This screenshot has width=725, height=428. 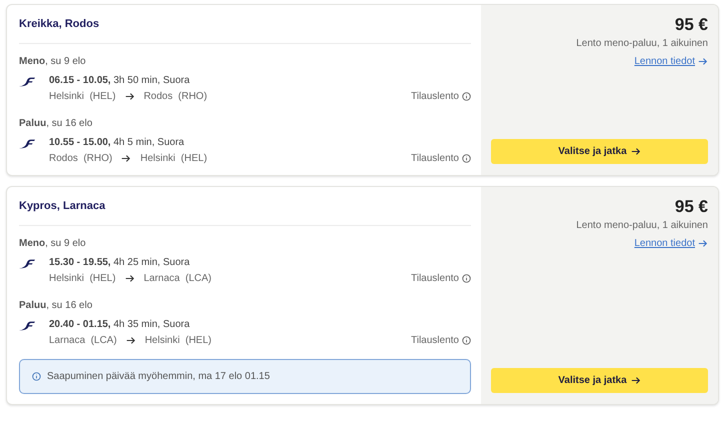 What do you see at coordinates (80, 158) in the screenshot?
I see `origin-airport: Rodos (RHO)` at bounding box center [80, 158].